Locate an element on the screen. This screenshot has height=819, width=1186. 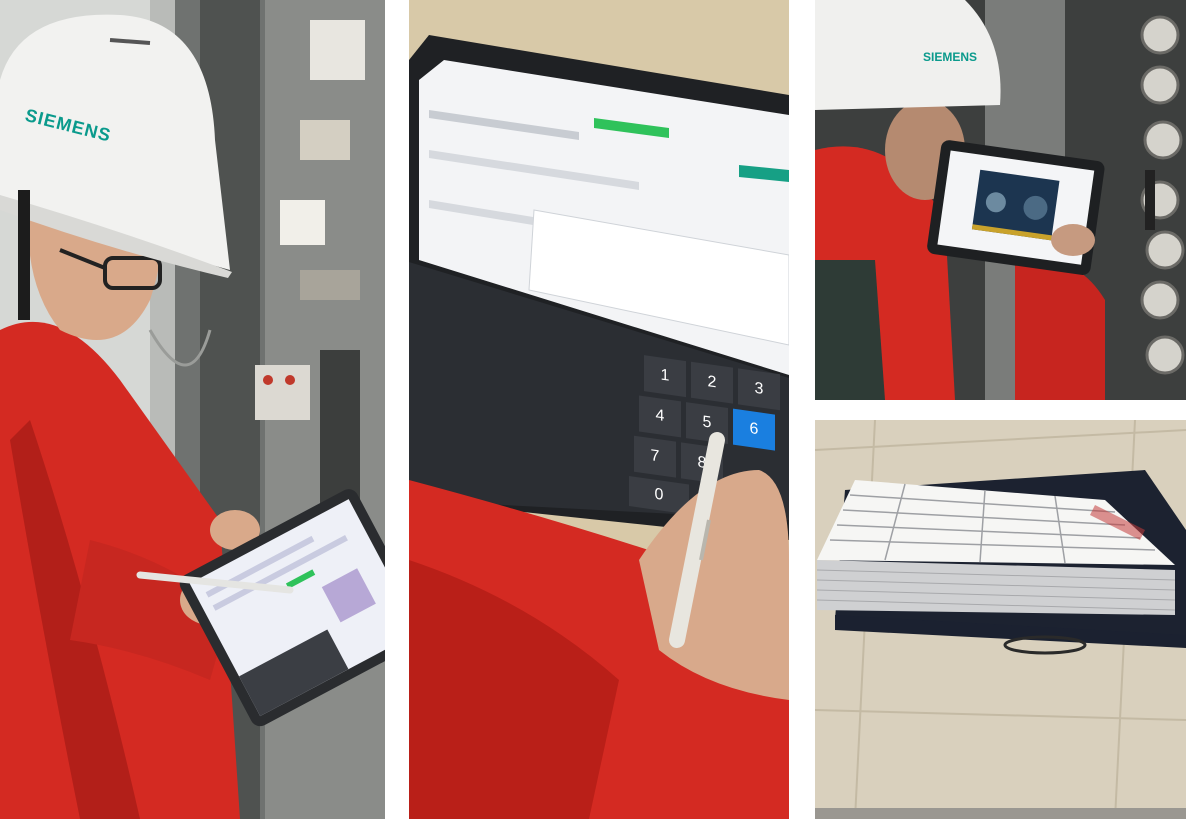
helmet-logo-text: SIEMENS is located at coordinates (950, 57).